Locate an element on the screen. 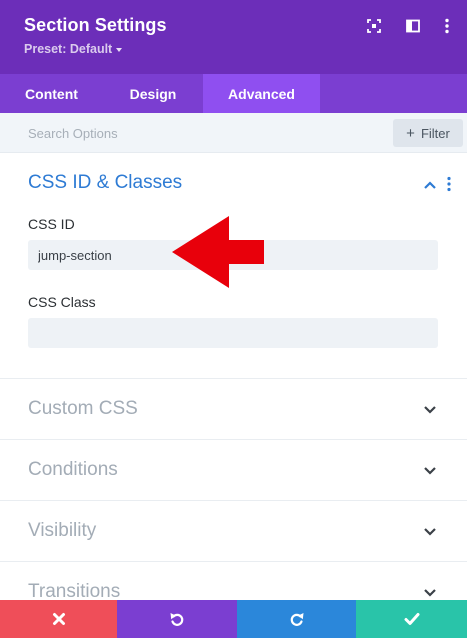 Image resolution: width=467 pixels, height=638 pixels. search-bar: + Filter is located at coordinates (233, 133).